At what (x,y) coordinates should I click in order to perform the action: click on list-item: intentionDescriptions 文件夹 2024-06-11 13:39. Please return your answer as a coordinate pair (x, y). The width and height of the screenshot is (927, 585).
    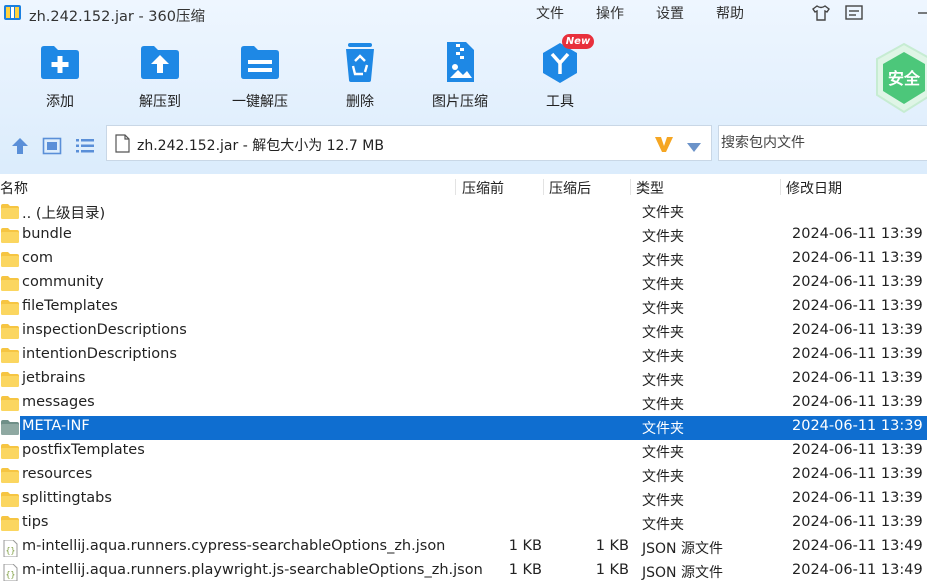
    Looking at the image, I should click on (463, 356).